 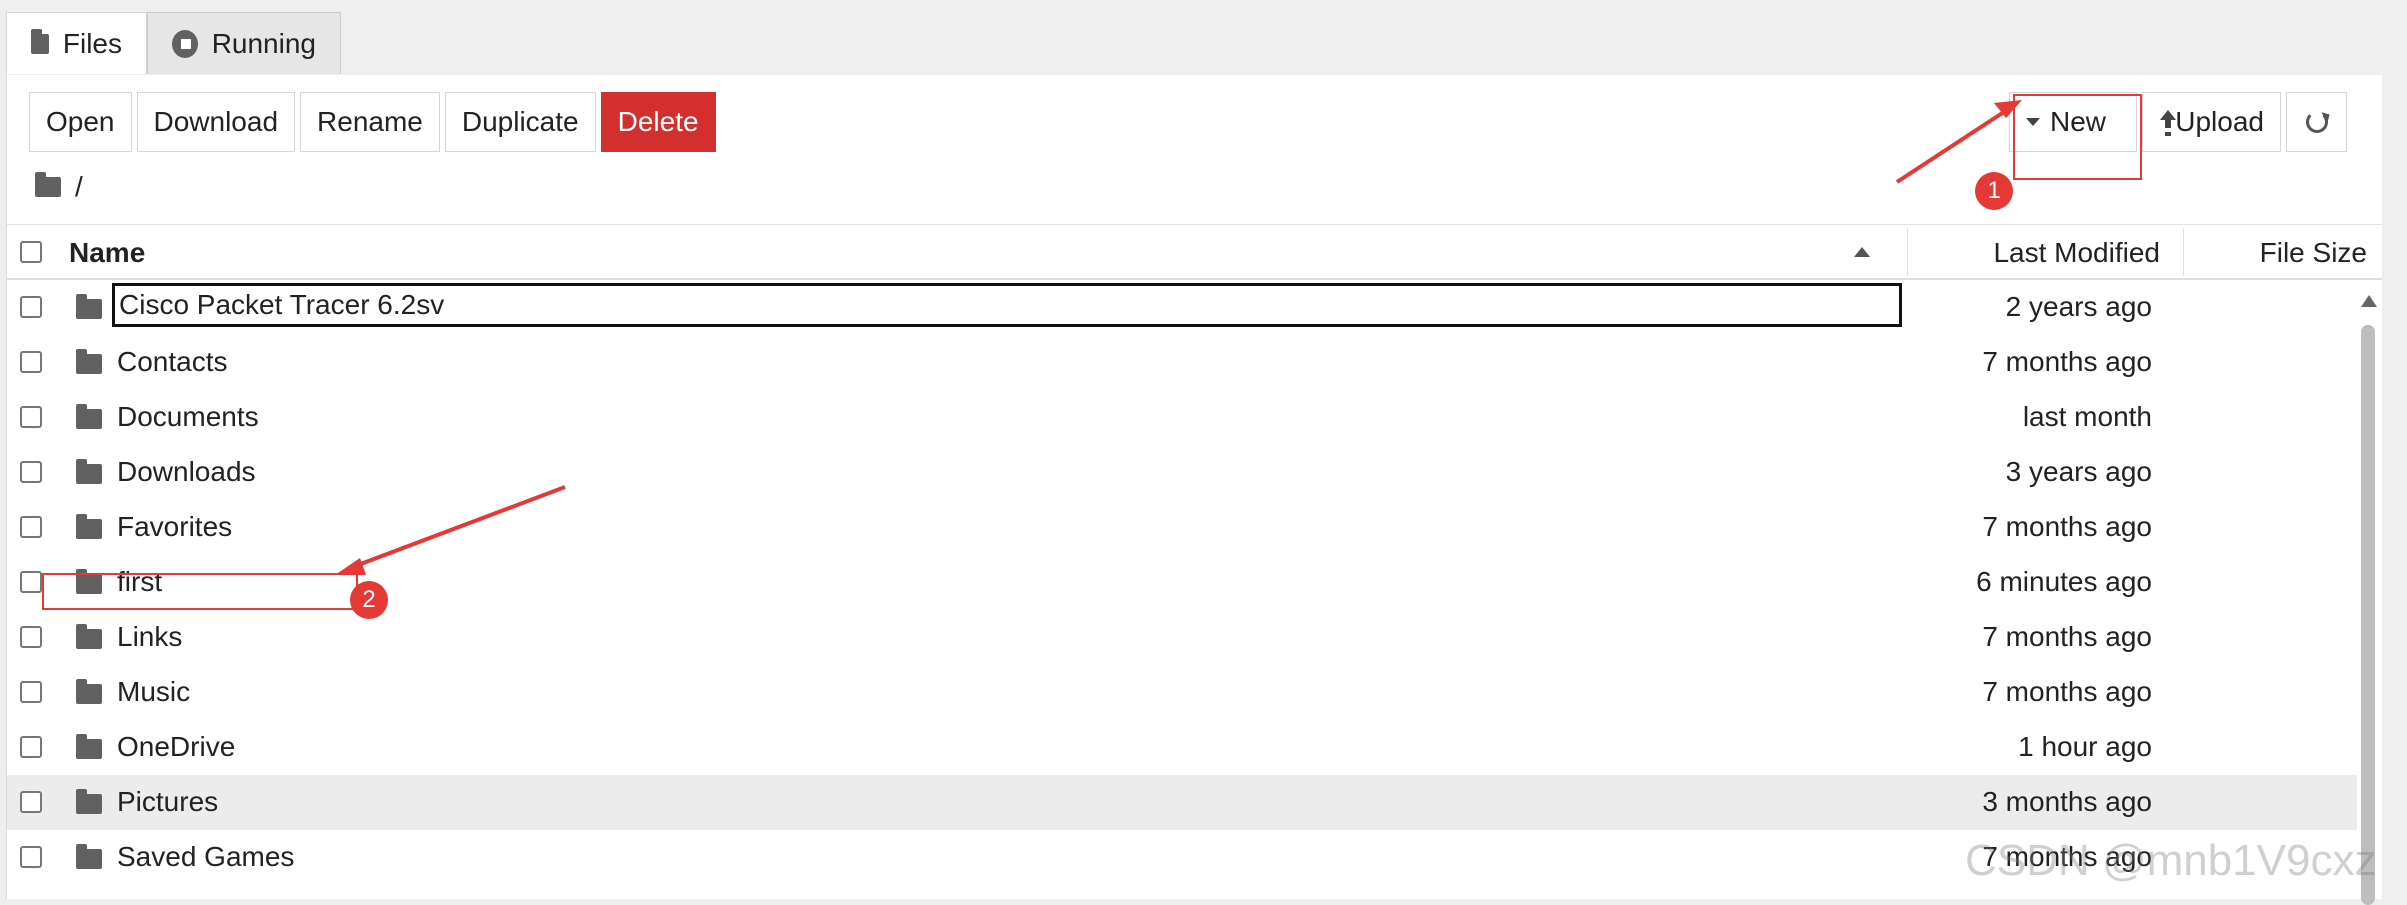 I want to click on annotation-highlight-first, so click(x=200, y=591).